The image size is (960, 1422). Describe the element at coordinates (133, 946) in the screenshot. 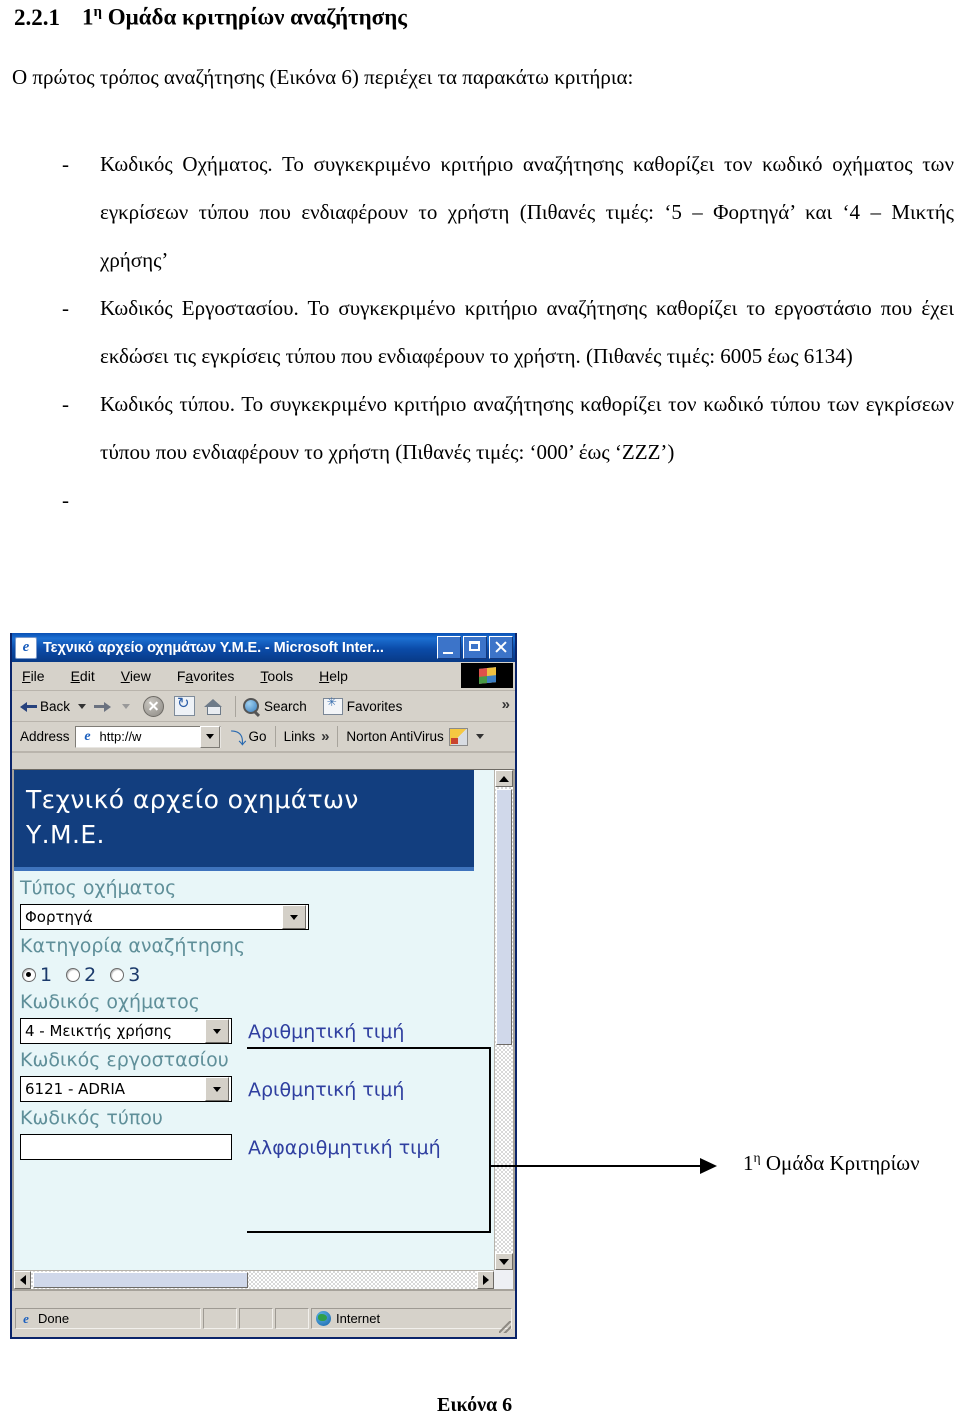

I see `label-search-category: Κατηγορία αναζήτησης` at that location.